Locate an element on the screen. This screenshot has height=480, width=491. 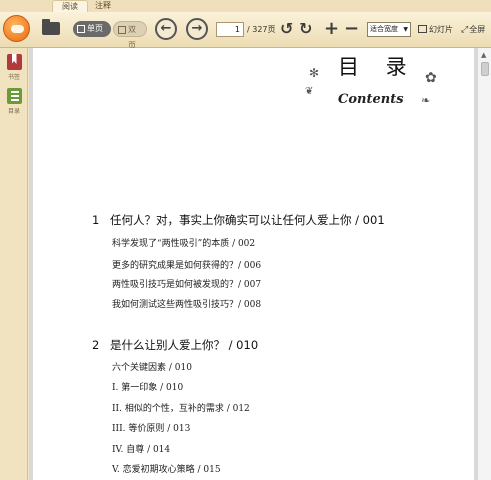
rotate-left-icon: ↺ is located at coordinates (286, 29).